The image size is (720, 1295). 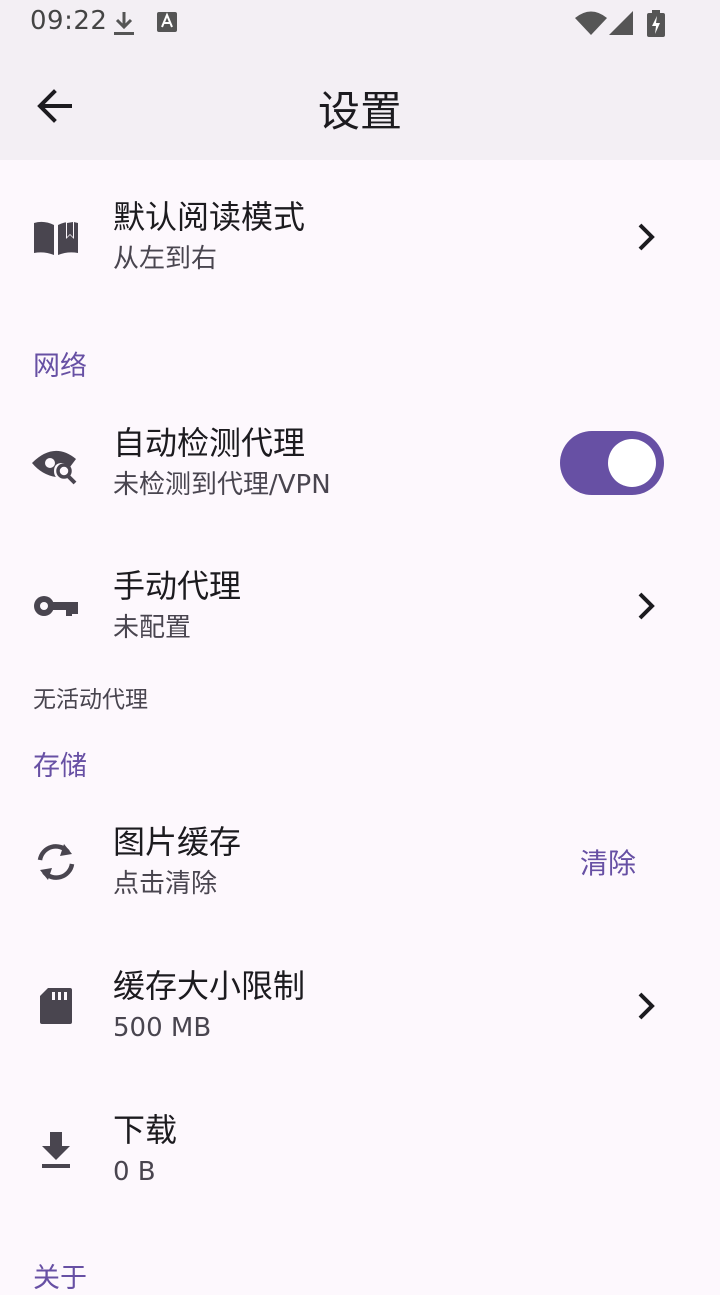 What do you see at coordinates (209, 237) in the screenshot?
I see `setting-text: 默认阅读模式 从左到右` at bounding box center [209, 237].